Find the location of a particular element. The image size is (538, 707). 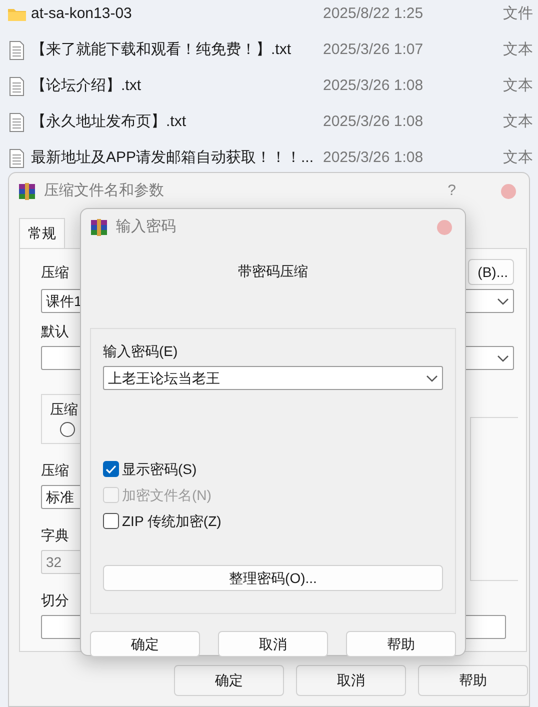

checkbox-label: ZIP 传统加密(Z) is located at coordinates (172, 521).